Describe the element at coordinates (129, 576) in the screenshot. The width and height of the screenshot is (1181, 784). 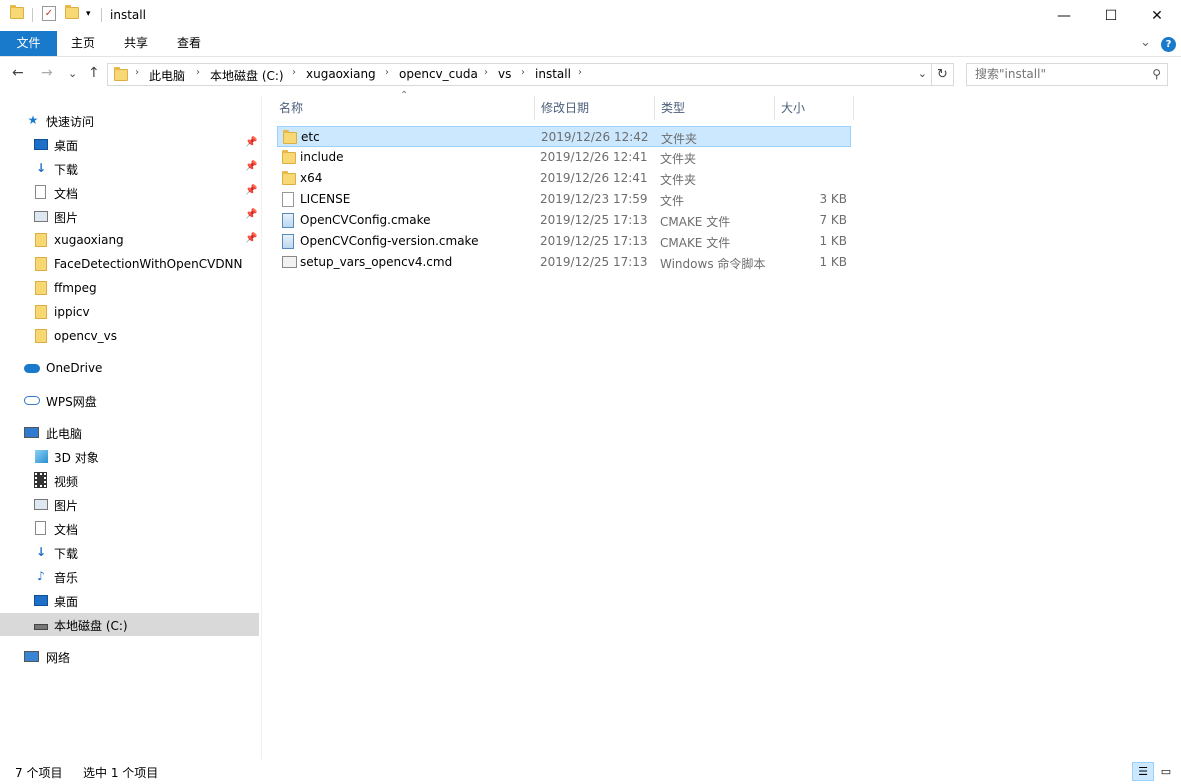
I see `sidebar-item-music: ♪ 音乐` at that location.